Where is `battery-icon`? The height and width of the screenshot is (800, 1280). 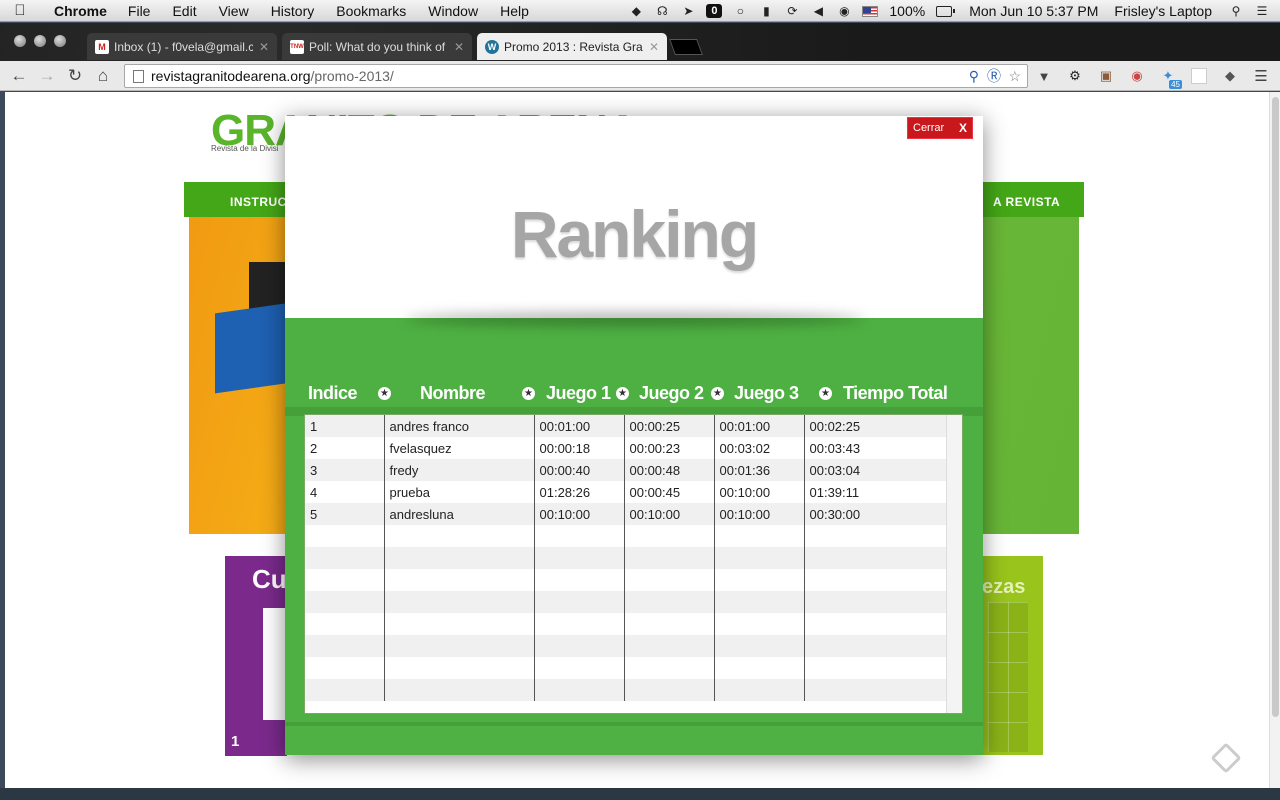 battery-icon is located at coordinates (946, 11).